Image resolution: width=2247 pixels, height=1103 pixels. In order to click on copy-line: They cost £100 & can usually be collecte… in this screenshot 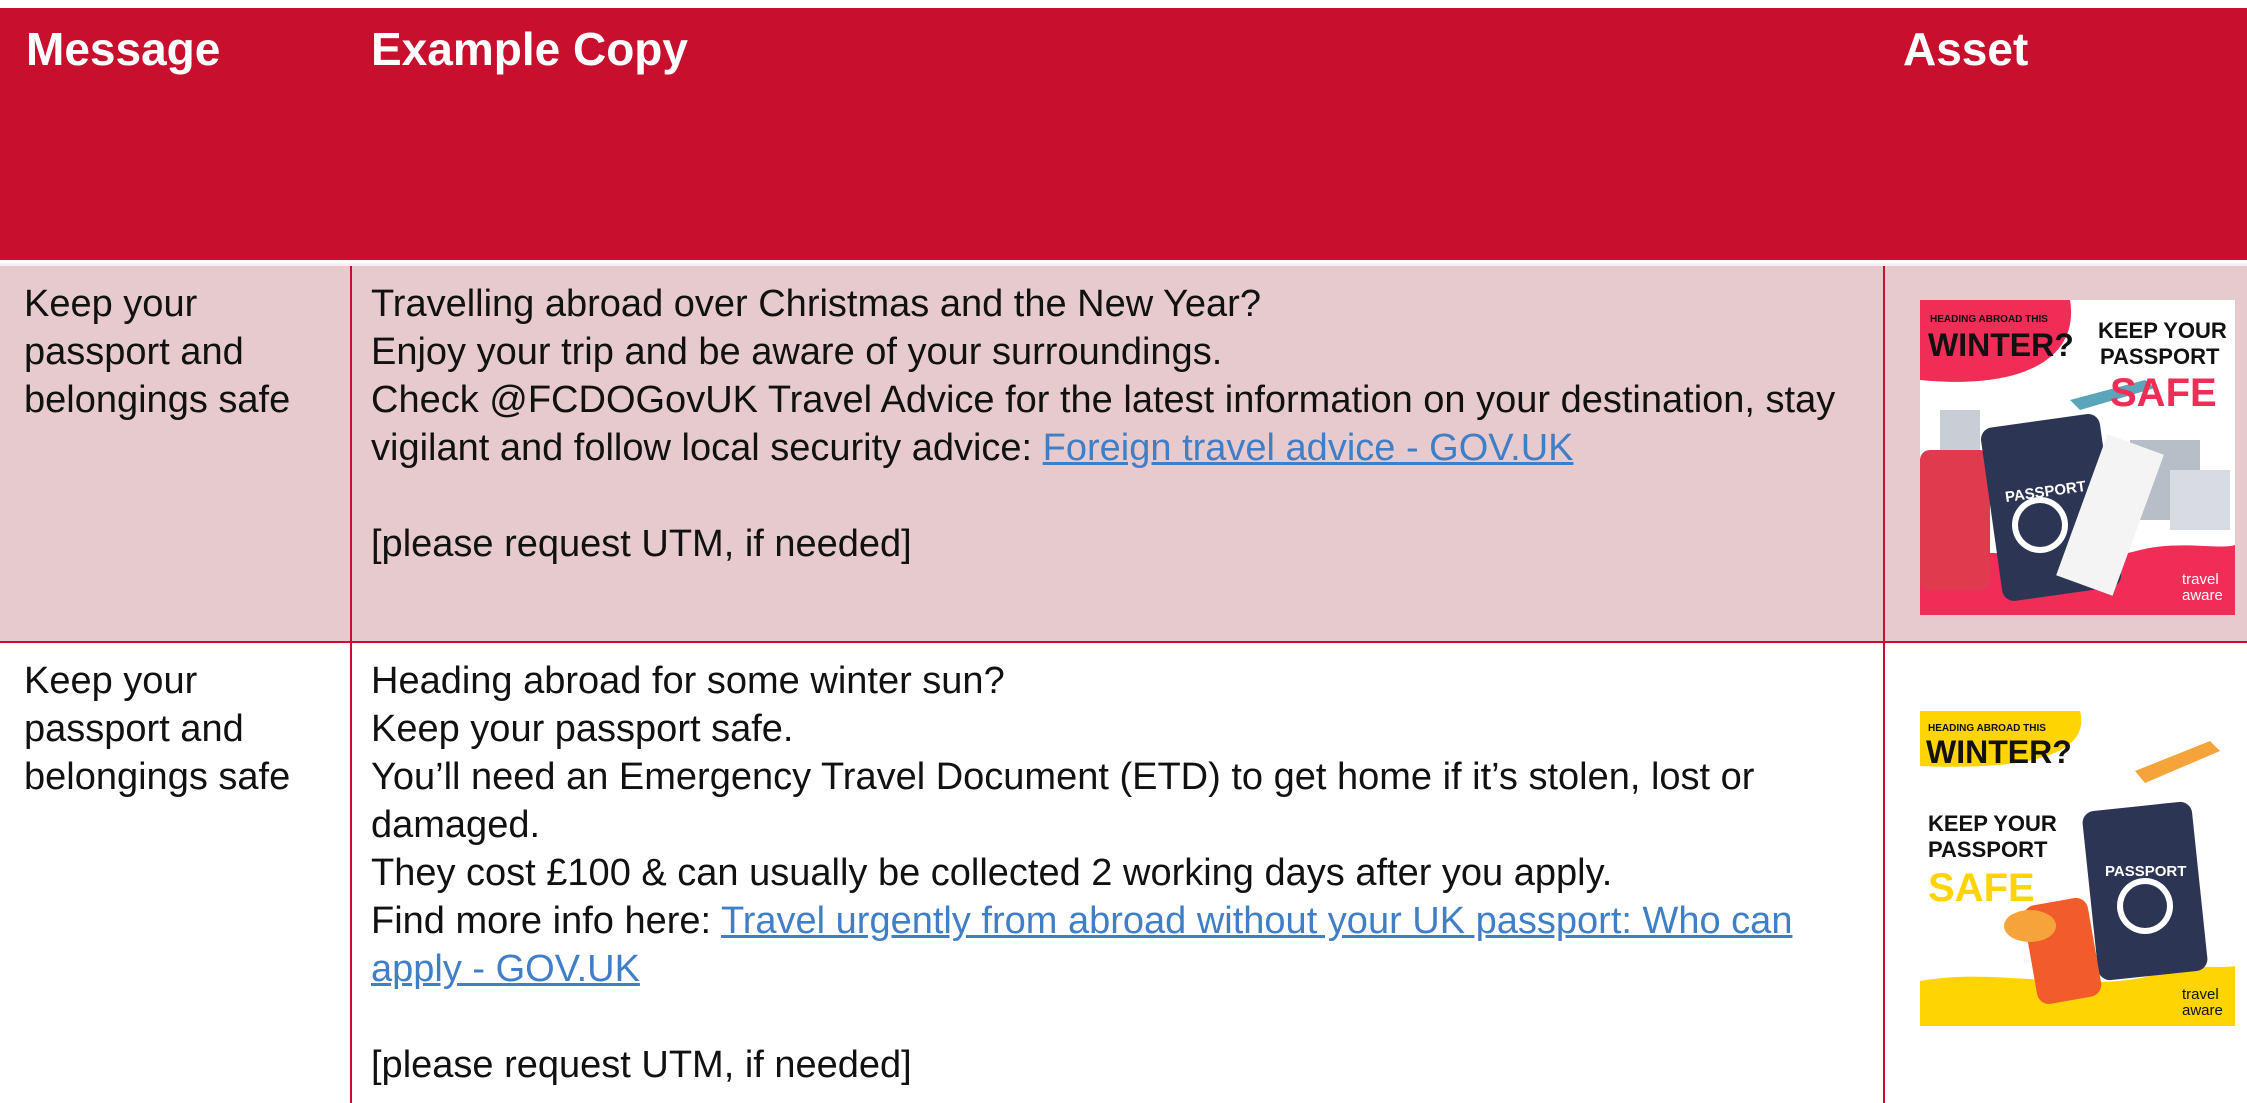, I will do `click(992, 873)`.